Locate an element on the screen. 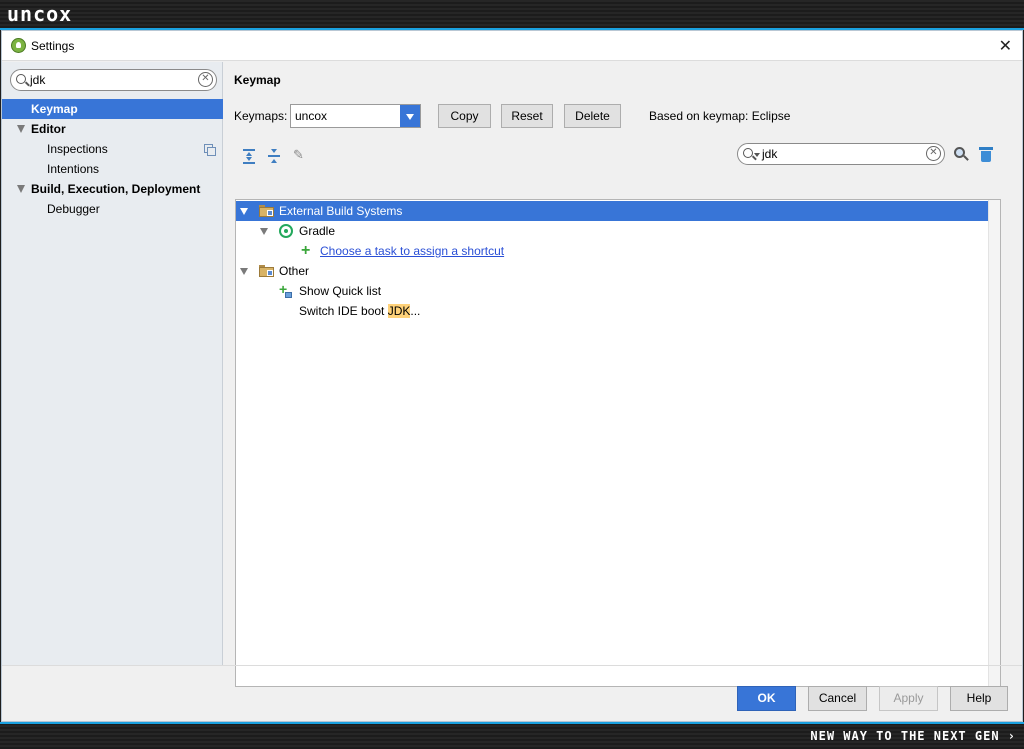 The width and height of the screenshot is (1024, 749). footer-separator is located at coordinates (512, 665).